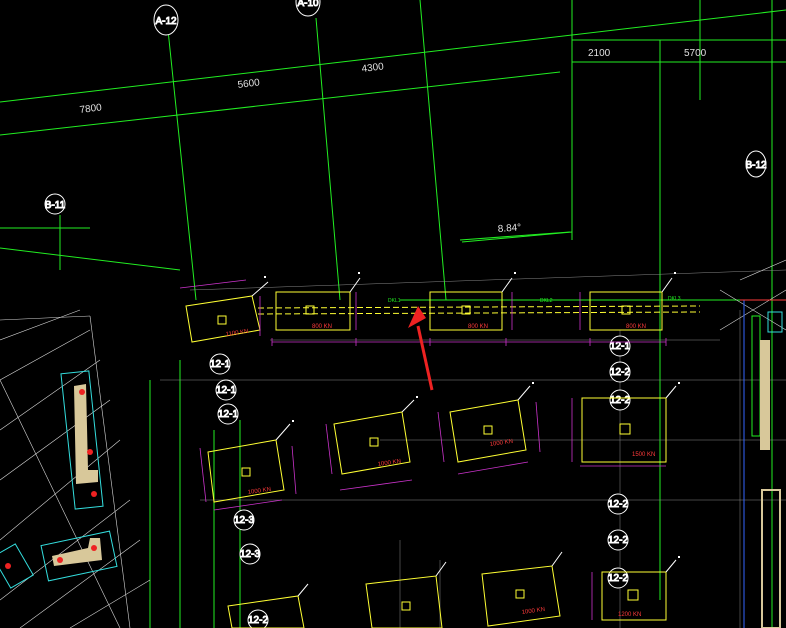  I want to click on load-label: 1500 KN, so click(643, 455).